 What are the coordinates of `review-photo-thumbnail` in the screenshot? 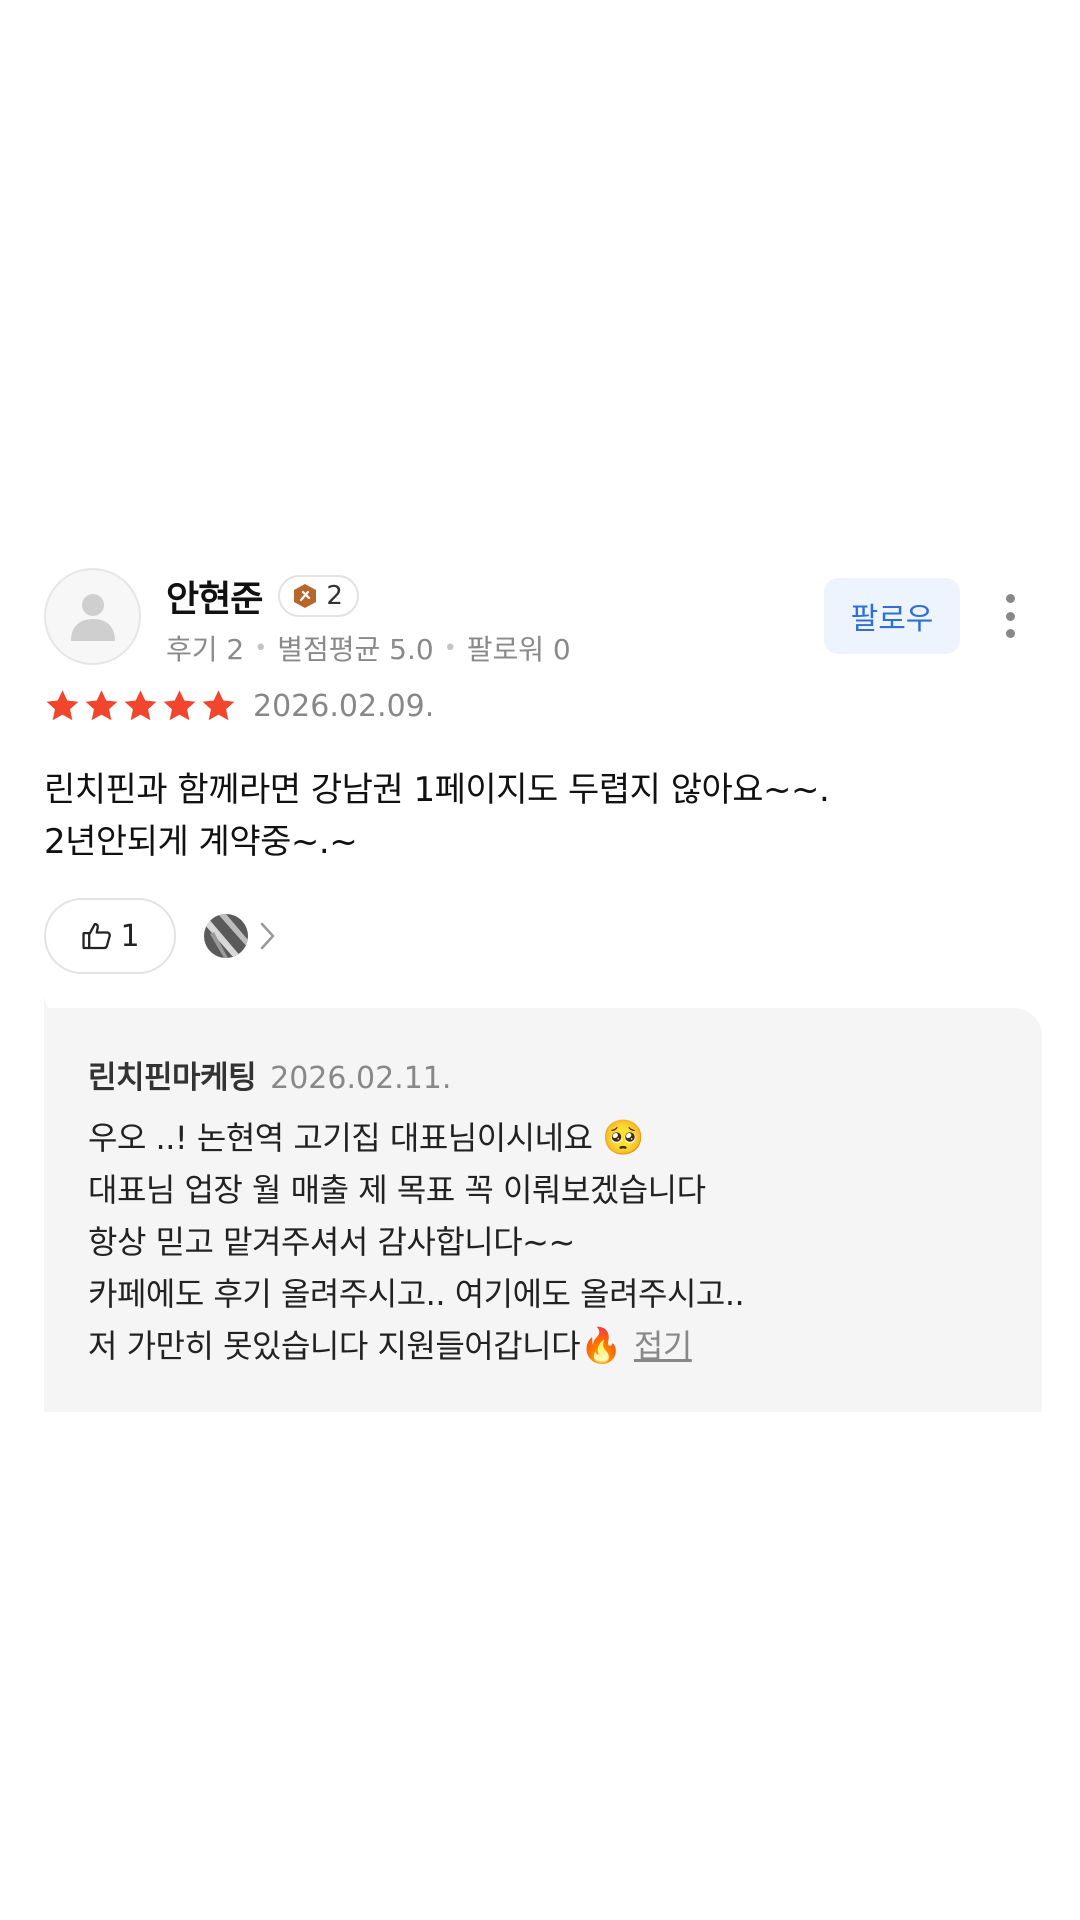 It's located at (226, 936).